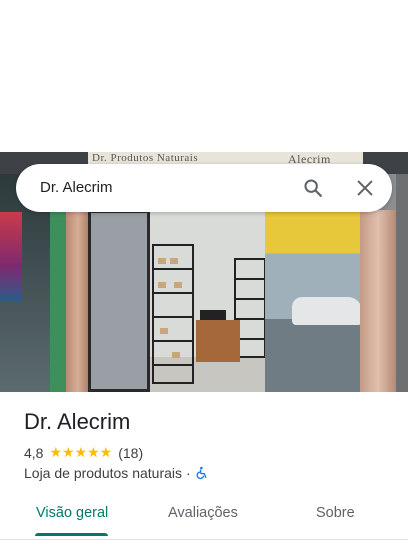 The height and width of the screenshot is (544, 408). Describe the element at coordinates (81, 452) in the screenshot. I see `rating-stars: ★★★★★` at that location.